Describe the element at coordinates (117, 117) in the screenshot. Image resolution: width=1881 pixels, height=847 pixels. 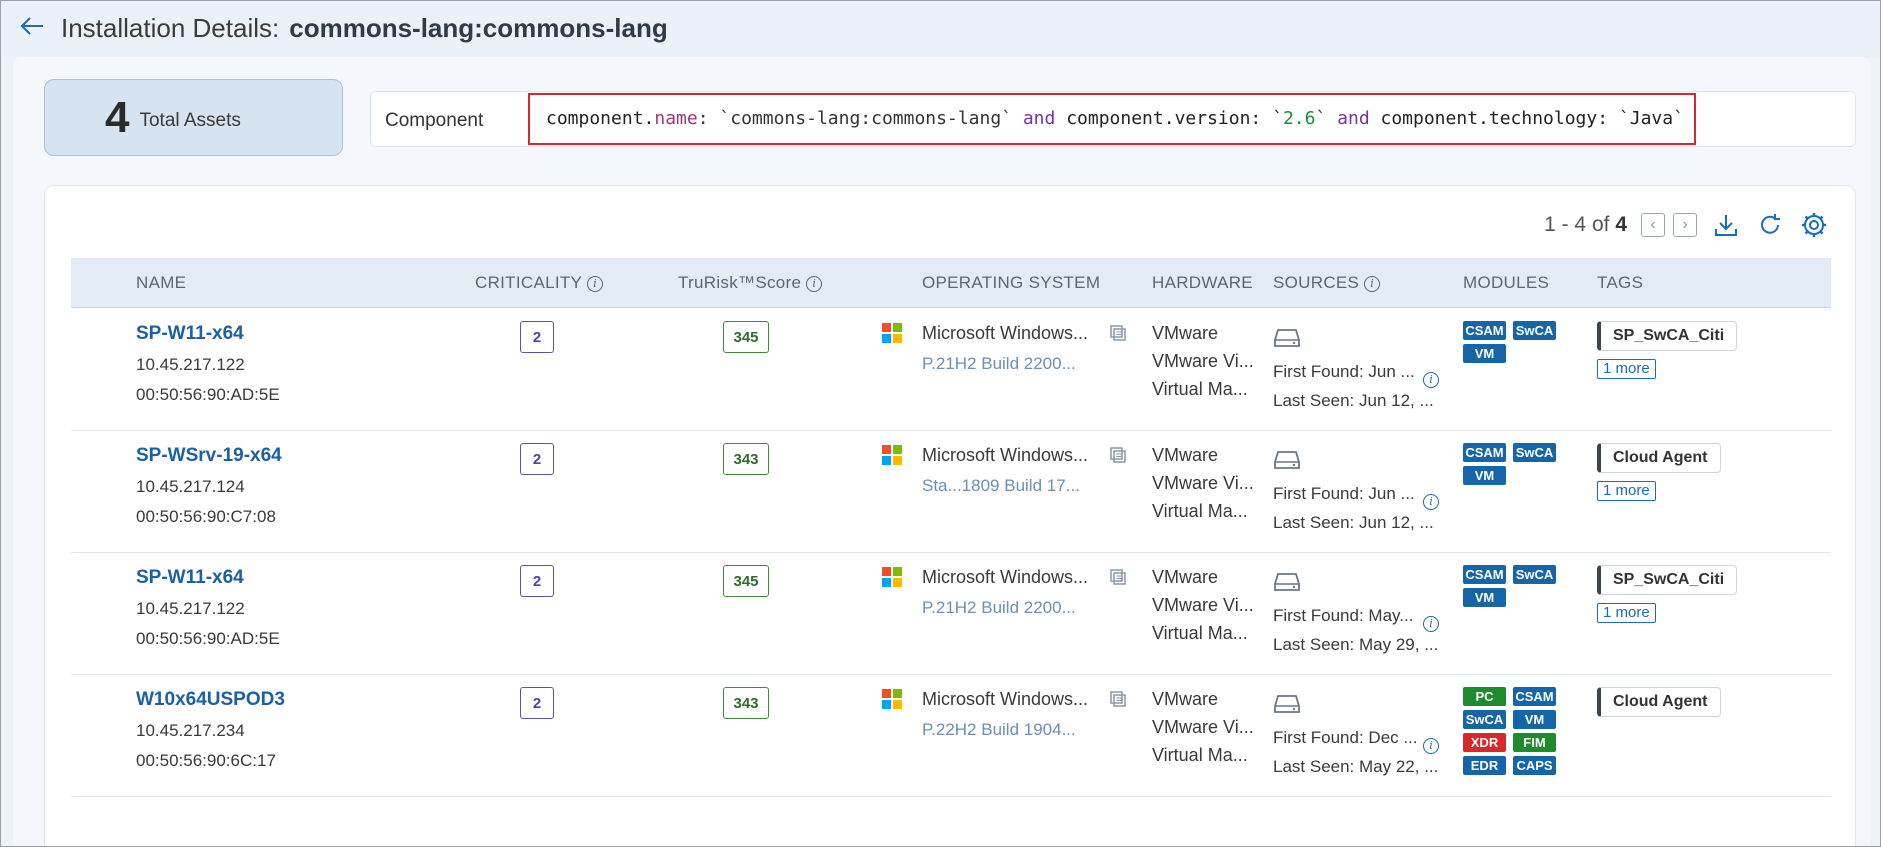
I see `total-assets-count: 4` at that location.